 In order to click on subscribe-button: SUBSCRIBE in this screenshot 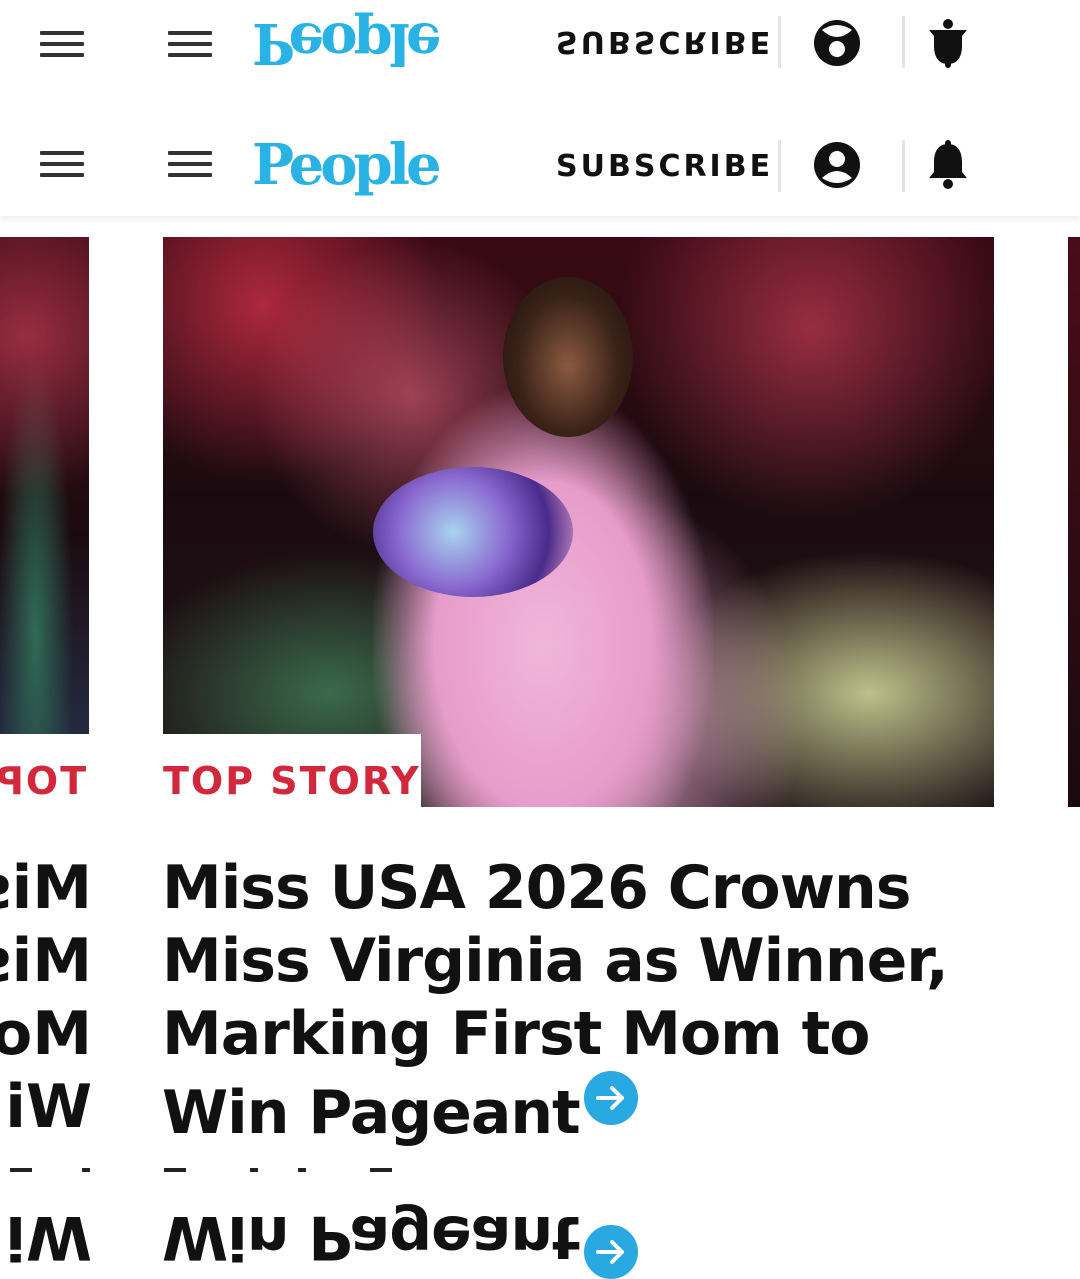, I will do `click(664, 166)`.